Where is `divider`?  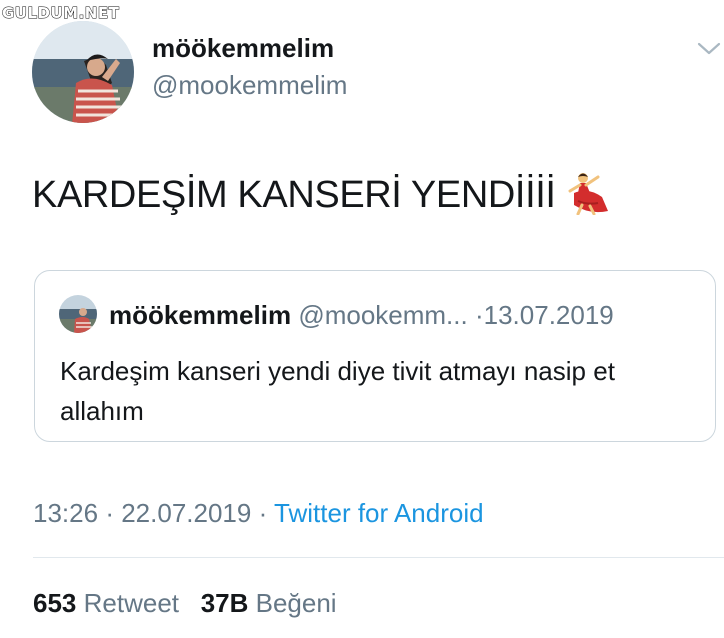
divider is located at coordinates (378, 557).